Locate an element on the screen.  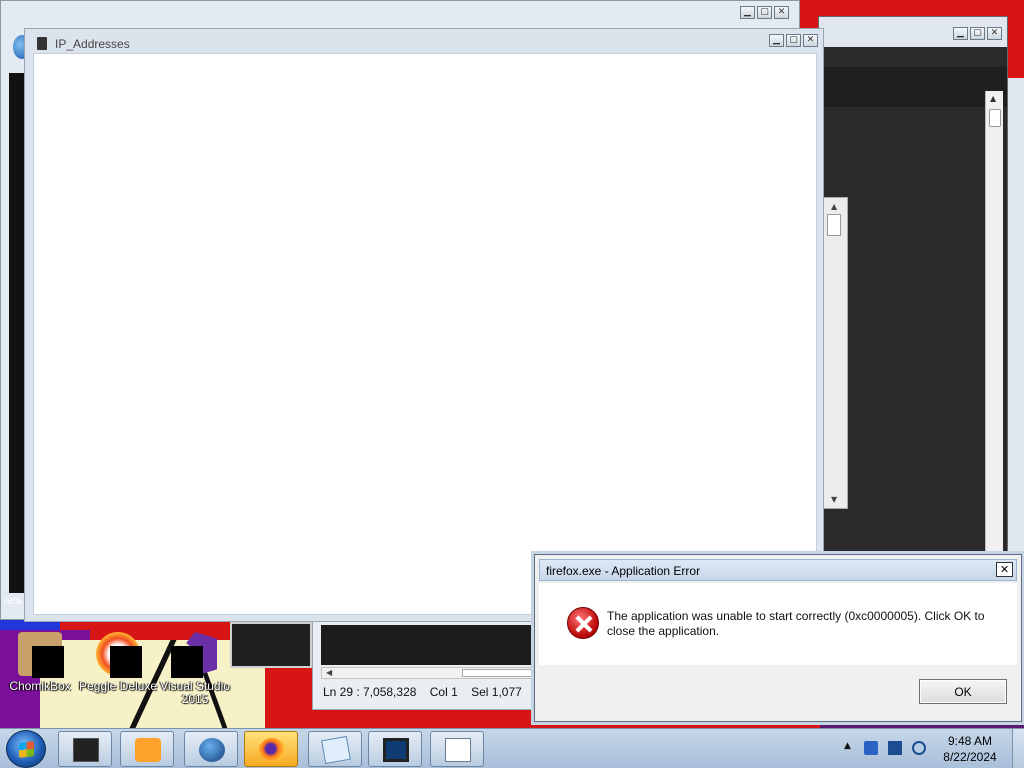
globe-icon is located at coordinates (212, 750).